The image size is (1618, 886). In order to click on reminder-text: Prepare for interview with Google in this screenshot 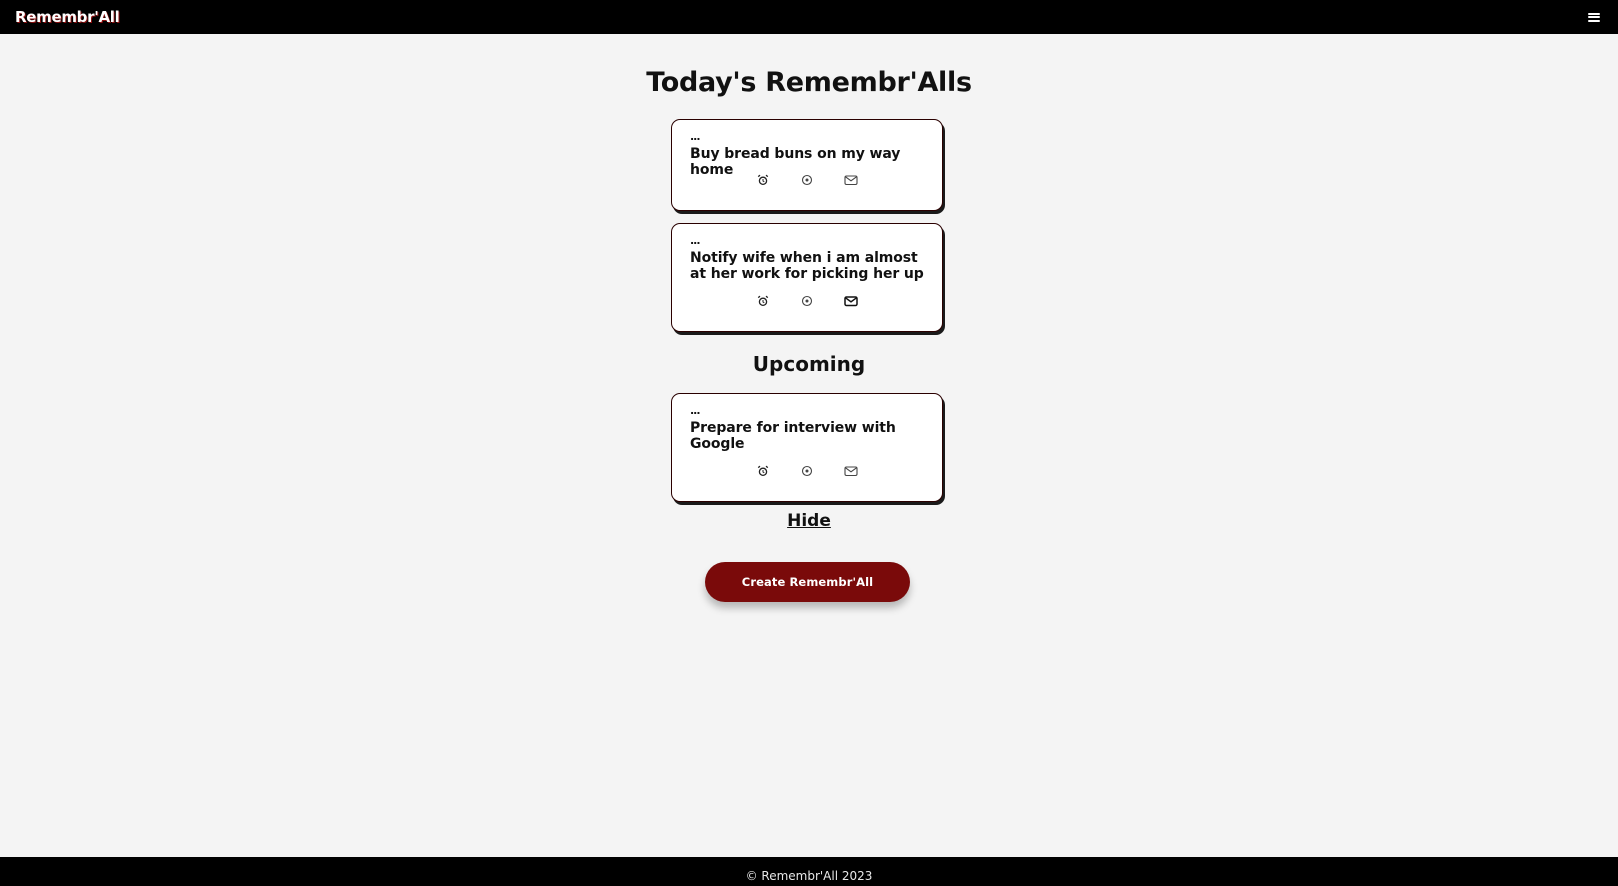, I will do `click(793, 436)`.